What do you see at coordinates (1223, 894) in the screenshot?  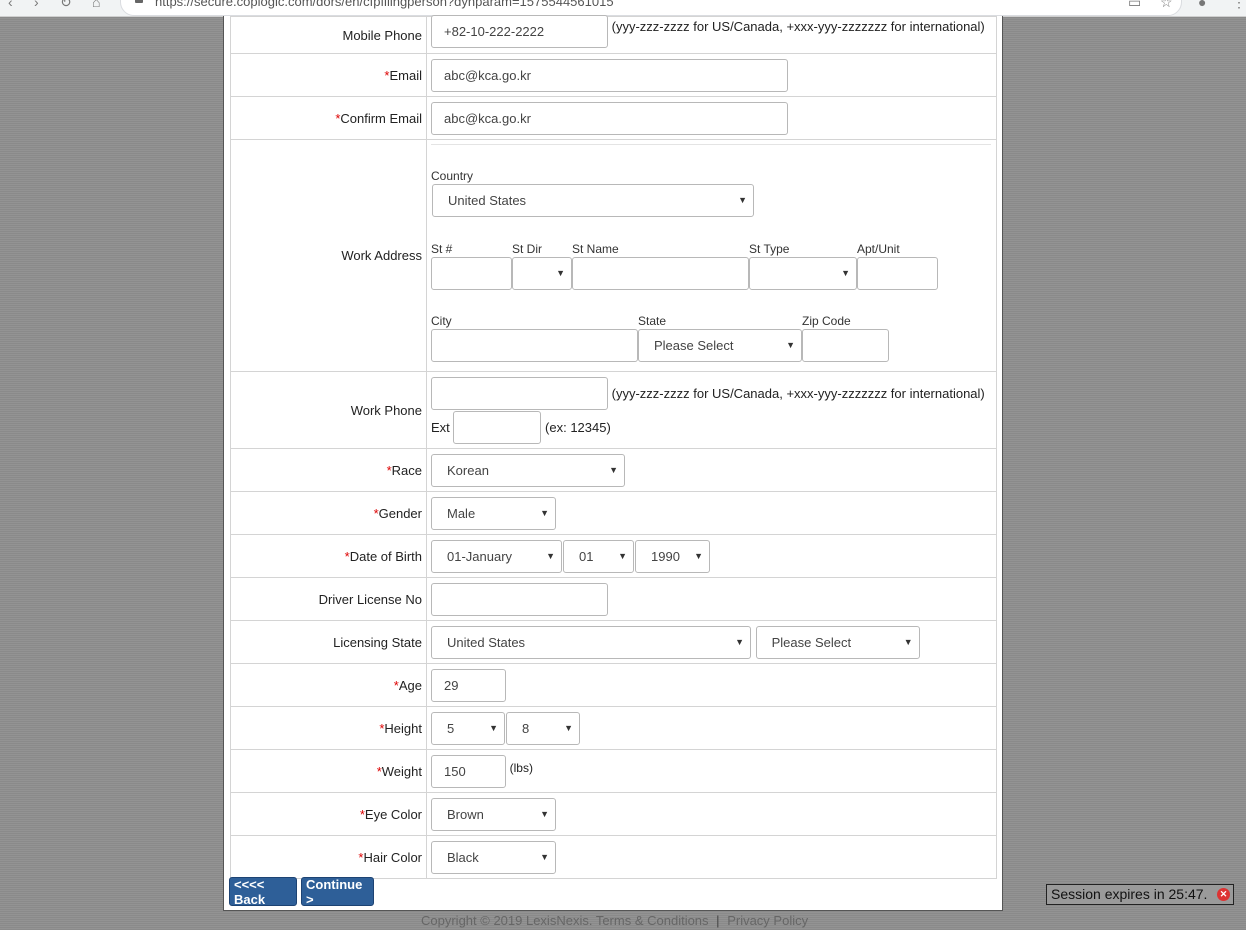 I see `close-circle-icon: ✕` at bounding box center [1223, 894].